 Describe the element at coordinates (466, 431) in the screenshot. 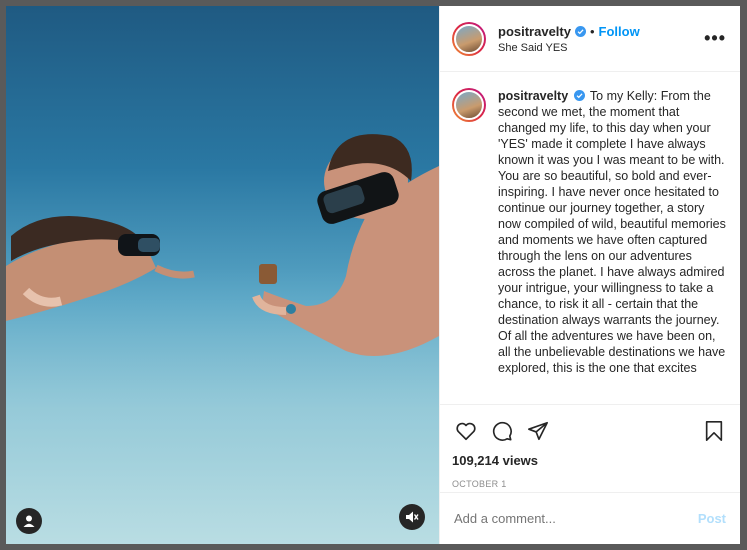

I see `heart-icon` at that location.